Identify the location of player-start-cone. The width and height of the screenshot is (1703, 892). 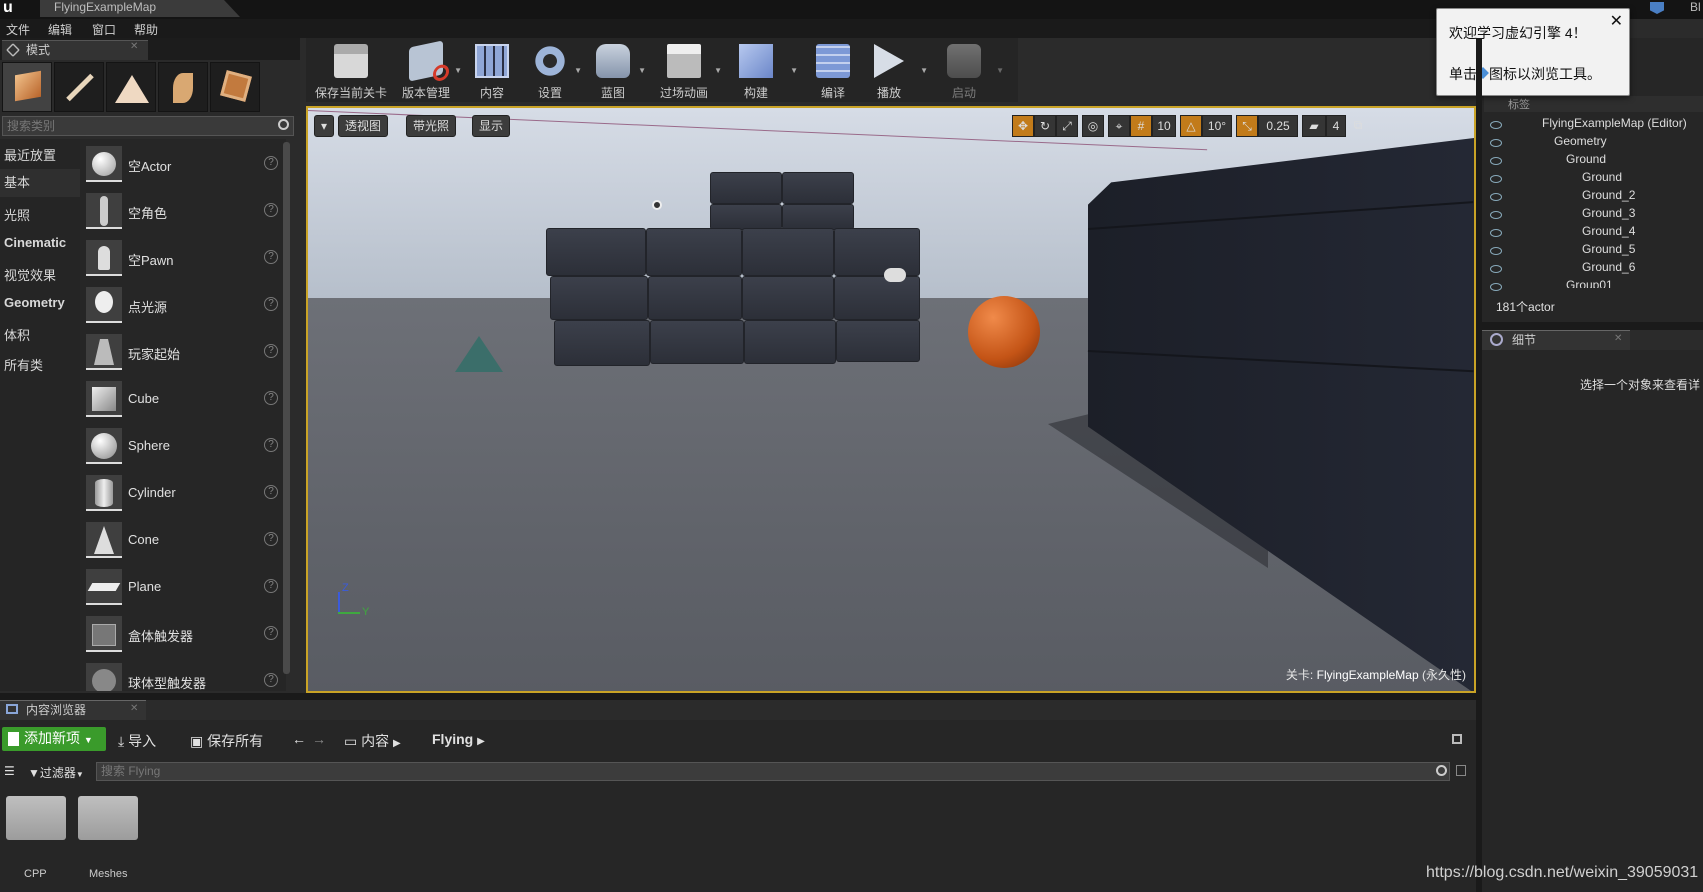
(479, 354).